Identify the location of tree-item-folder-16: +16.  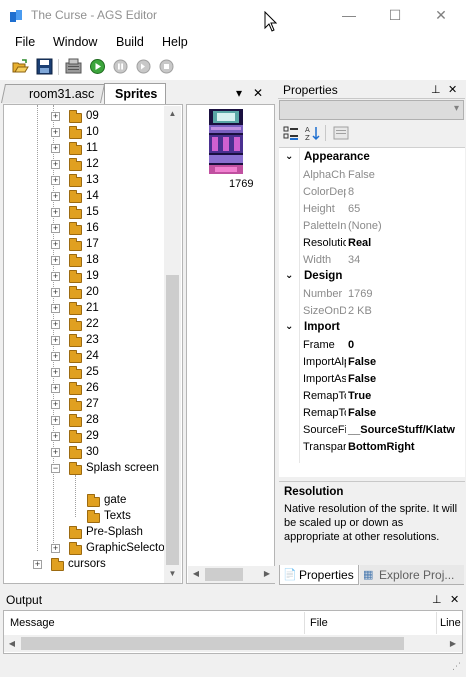
(83, 229).